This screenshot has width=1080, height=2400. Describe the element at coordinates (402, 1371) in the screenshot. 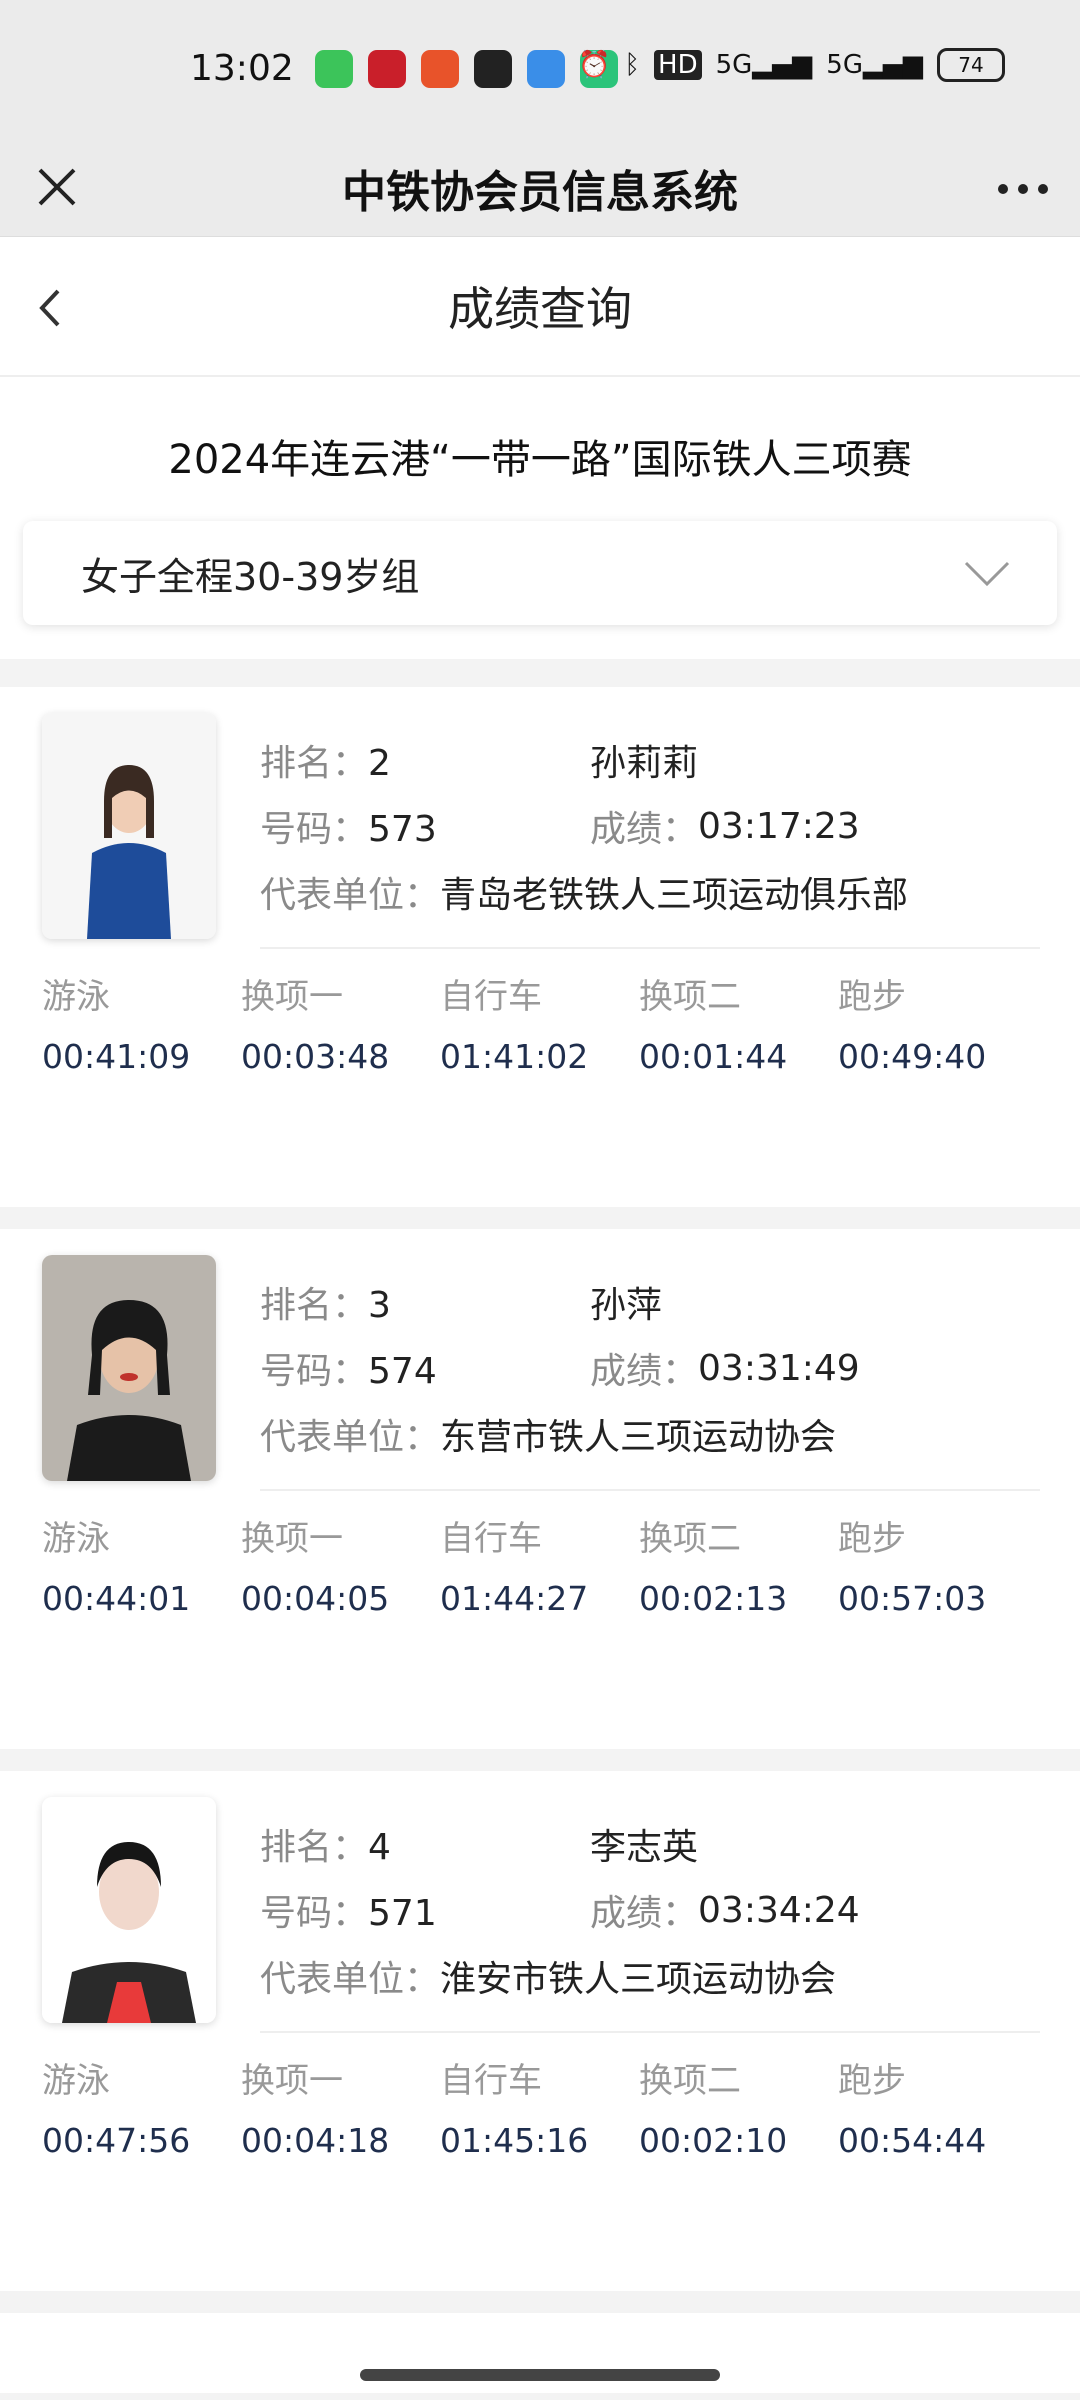

I see `number-value: 574` at that location.